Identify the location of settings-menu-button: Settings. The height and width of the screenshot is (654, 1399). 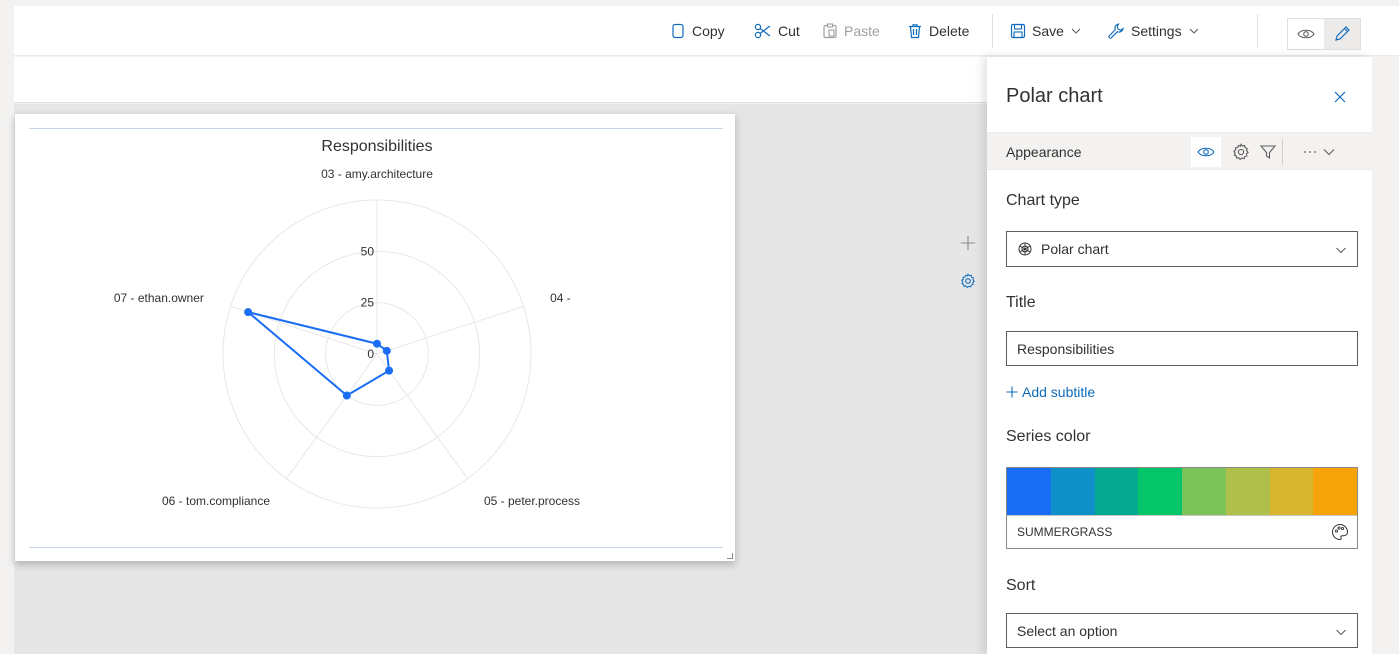
(1153, 31).